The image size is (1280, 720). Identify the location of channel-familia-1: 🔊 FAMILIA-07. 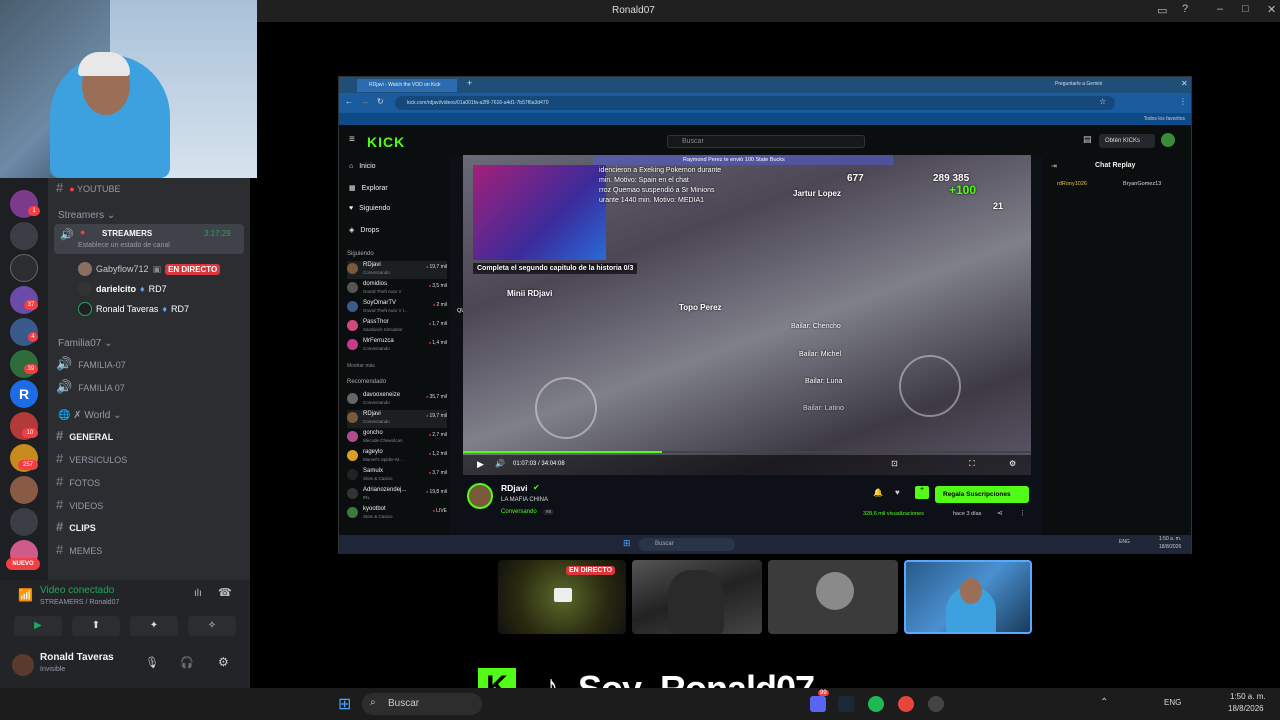
(91, 364).